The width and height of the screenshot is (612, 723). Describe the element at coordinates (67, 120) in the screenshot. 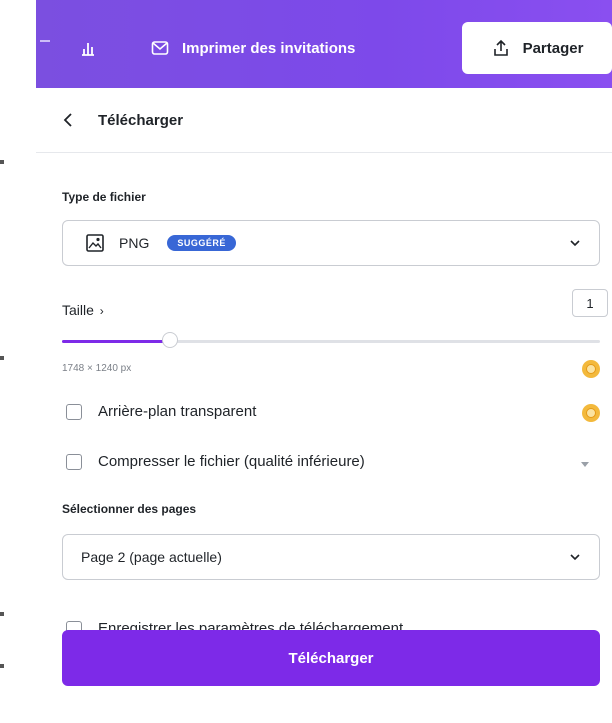

I see `chevron-left-icon` at that location.